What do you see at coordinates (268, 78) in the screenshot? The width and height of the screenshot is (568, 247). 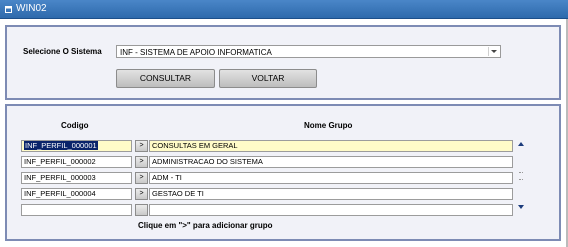 I see `voltar-button: VOLTAR` at bounding box center [268, 78].